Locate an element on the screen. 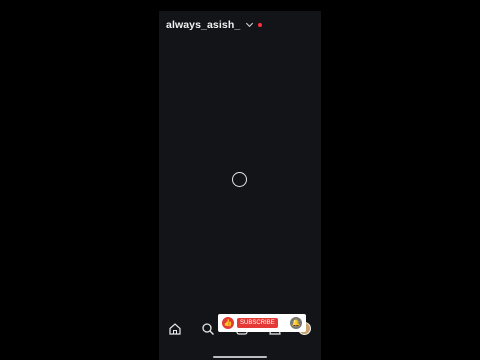 The width and height of the screenshot is (480, 360). username-label: always_asish_ is located at coordinates (203, 25).